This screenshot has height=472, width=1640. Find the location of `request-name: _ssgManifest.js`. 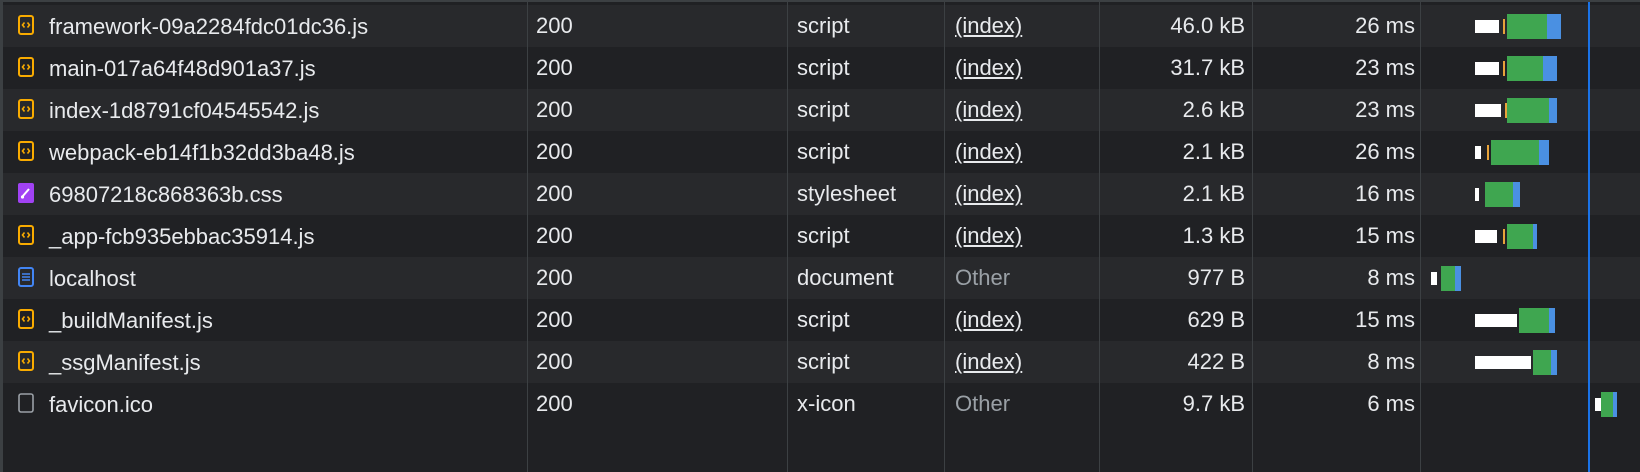

request-name: _ssgManifest.js is located at coordinates (125, 363).